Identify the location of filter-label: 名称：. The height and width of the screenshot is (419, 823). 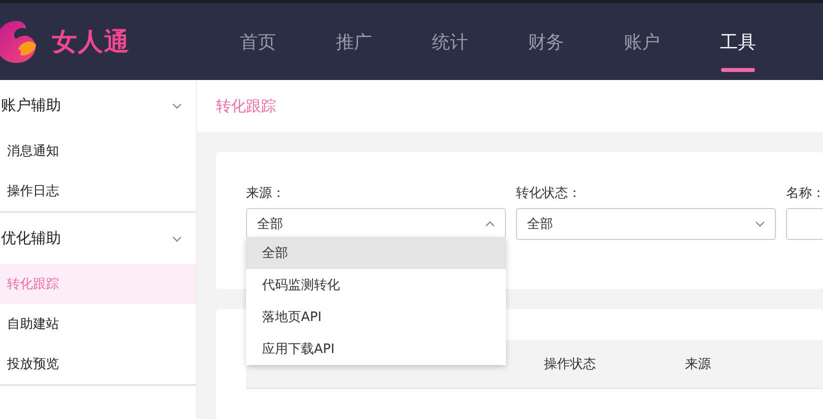
(804, 193).